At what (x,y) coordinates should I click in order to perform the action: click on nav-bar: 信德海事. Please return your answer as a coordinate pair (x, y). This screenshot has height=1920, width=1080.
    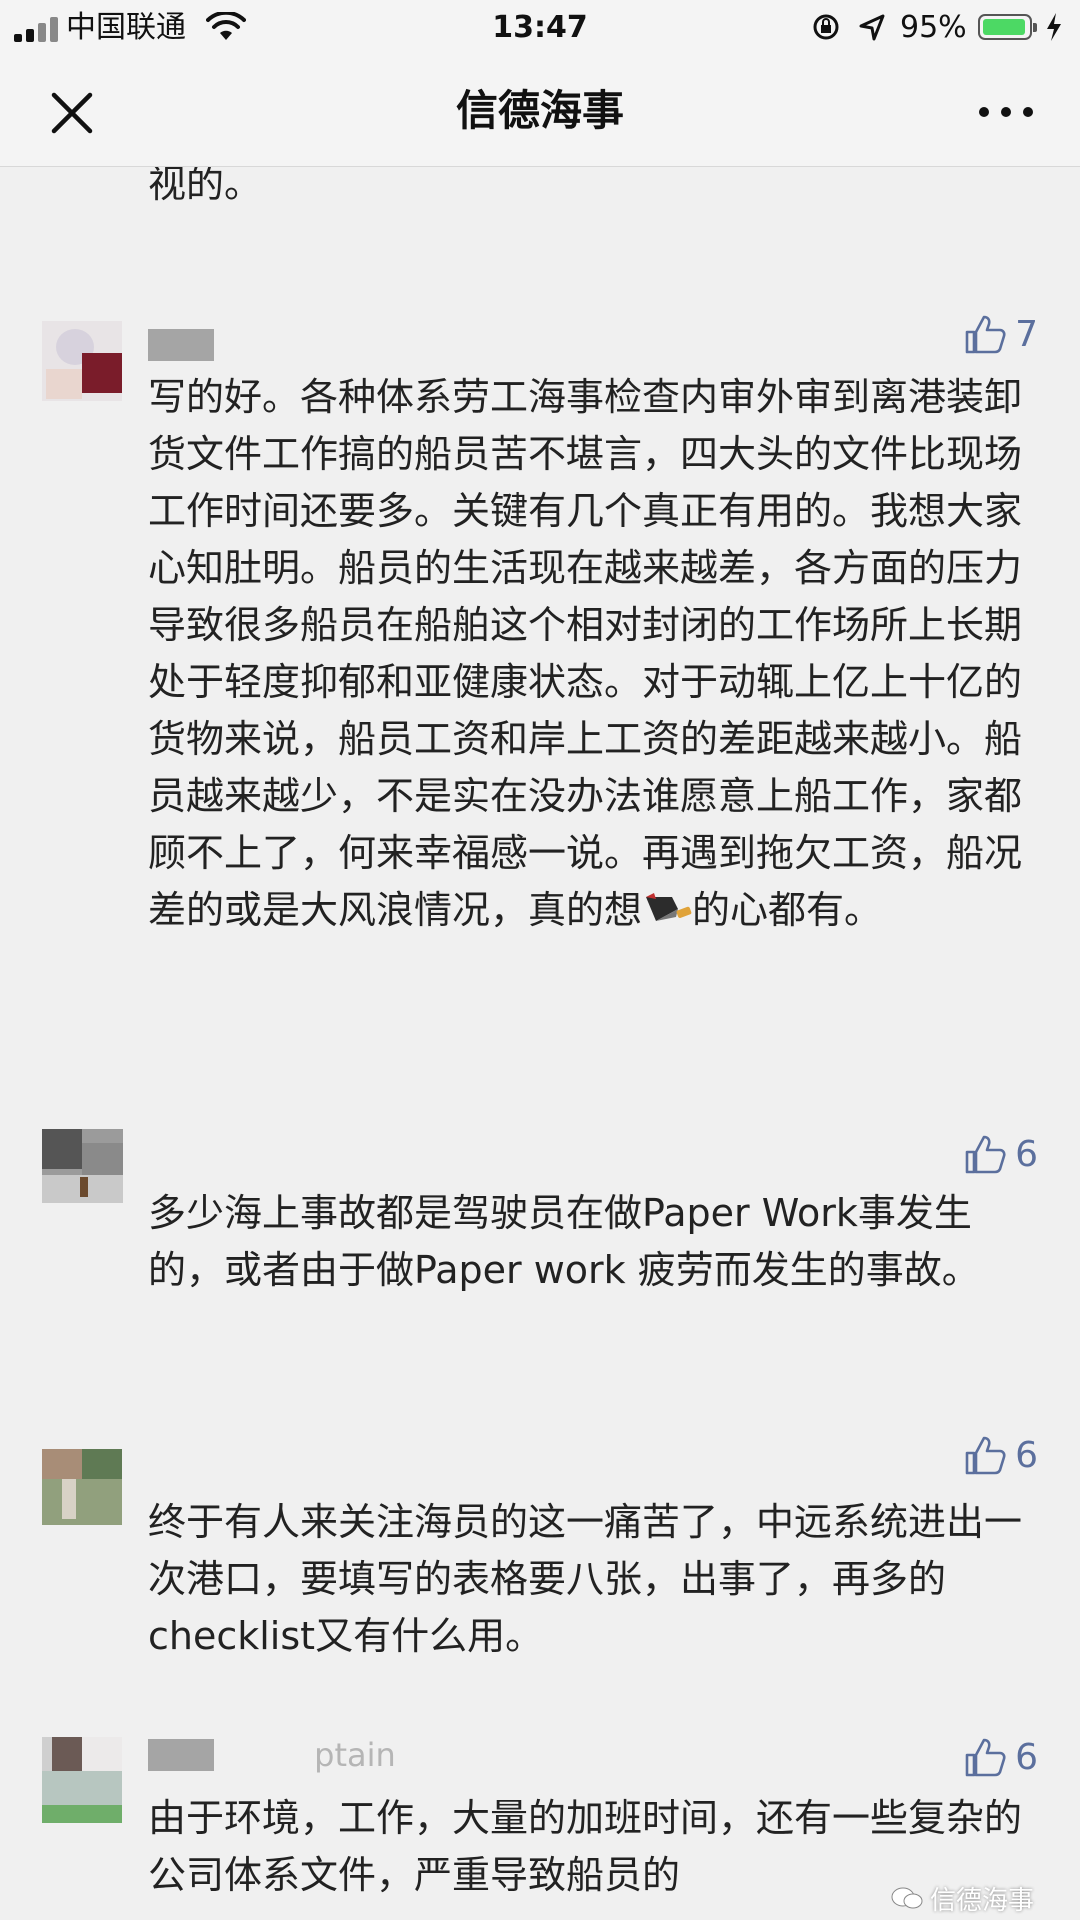
    Looking at the image, I should click on (540, 111).